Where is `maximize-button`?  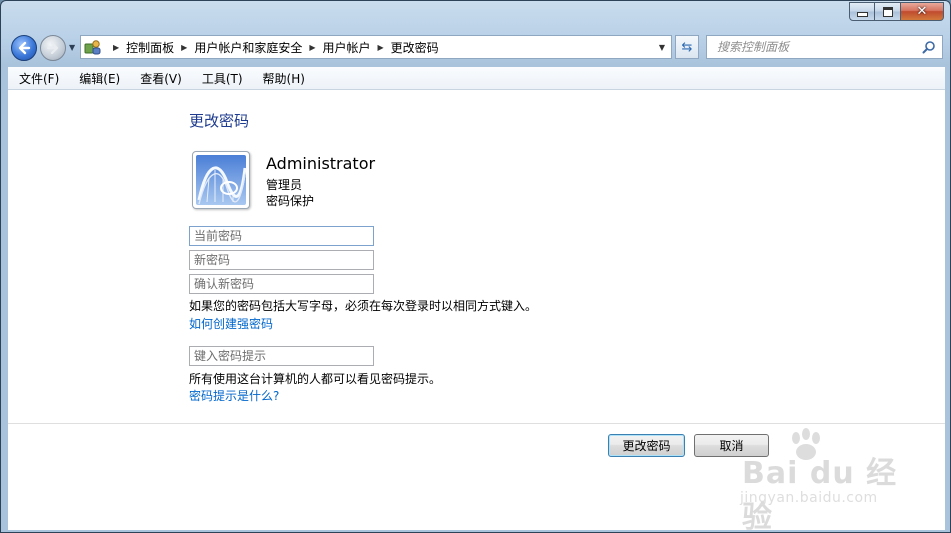
maximize-button is located at coordinates (888, 11).